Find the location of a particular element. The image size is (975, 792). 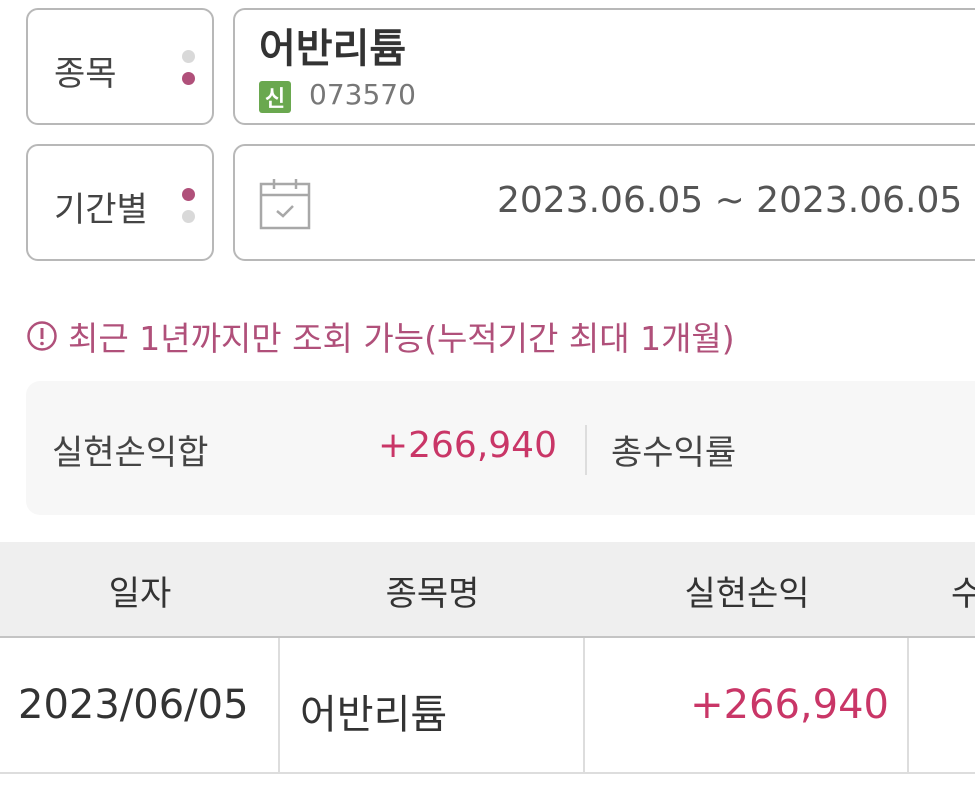

period-label: 기간별 is located at coordinates (101, 210).